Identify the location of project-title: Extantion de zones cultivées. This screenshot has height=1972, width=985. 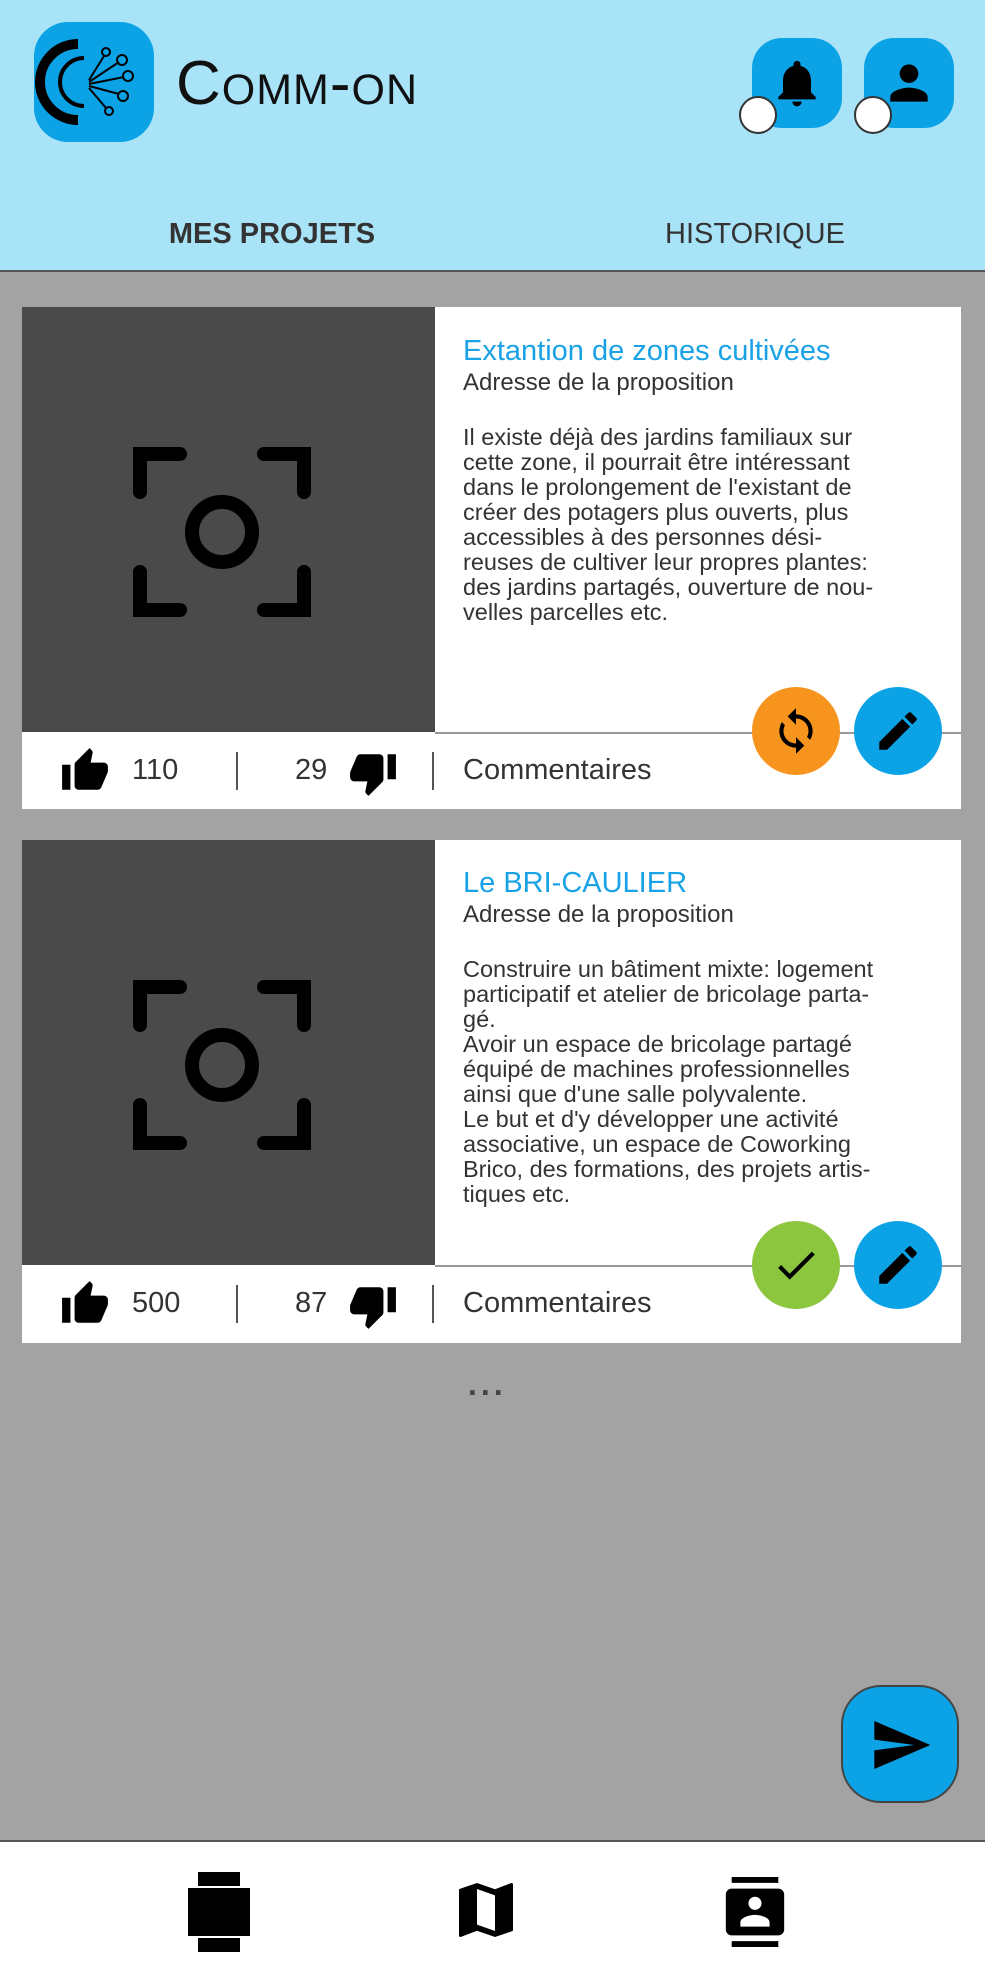
(647, 351).